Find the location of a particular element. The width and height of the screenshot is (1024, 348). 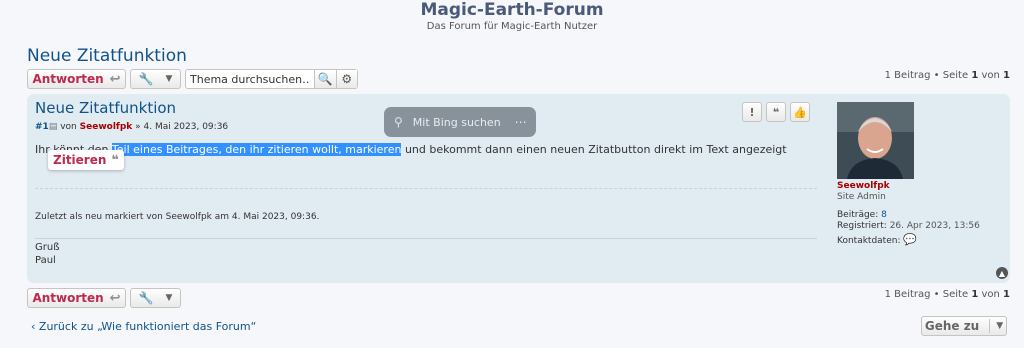

file-icon: ▤ is located at coordinates (53, 127).